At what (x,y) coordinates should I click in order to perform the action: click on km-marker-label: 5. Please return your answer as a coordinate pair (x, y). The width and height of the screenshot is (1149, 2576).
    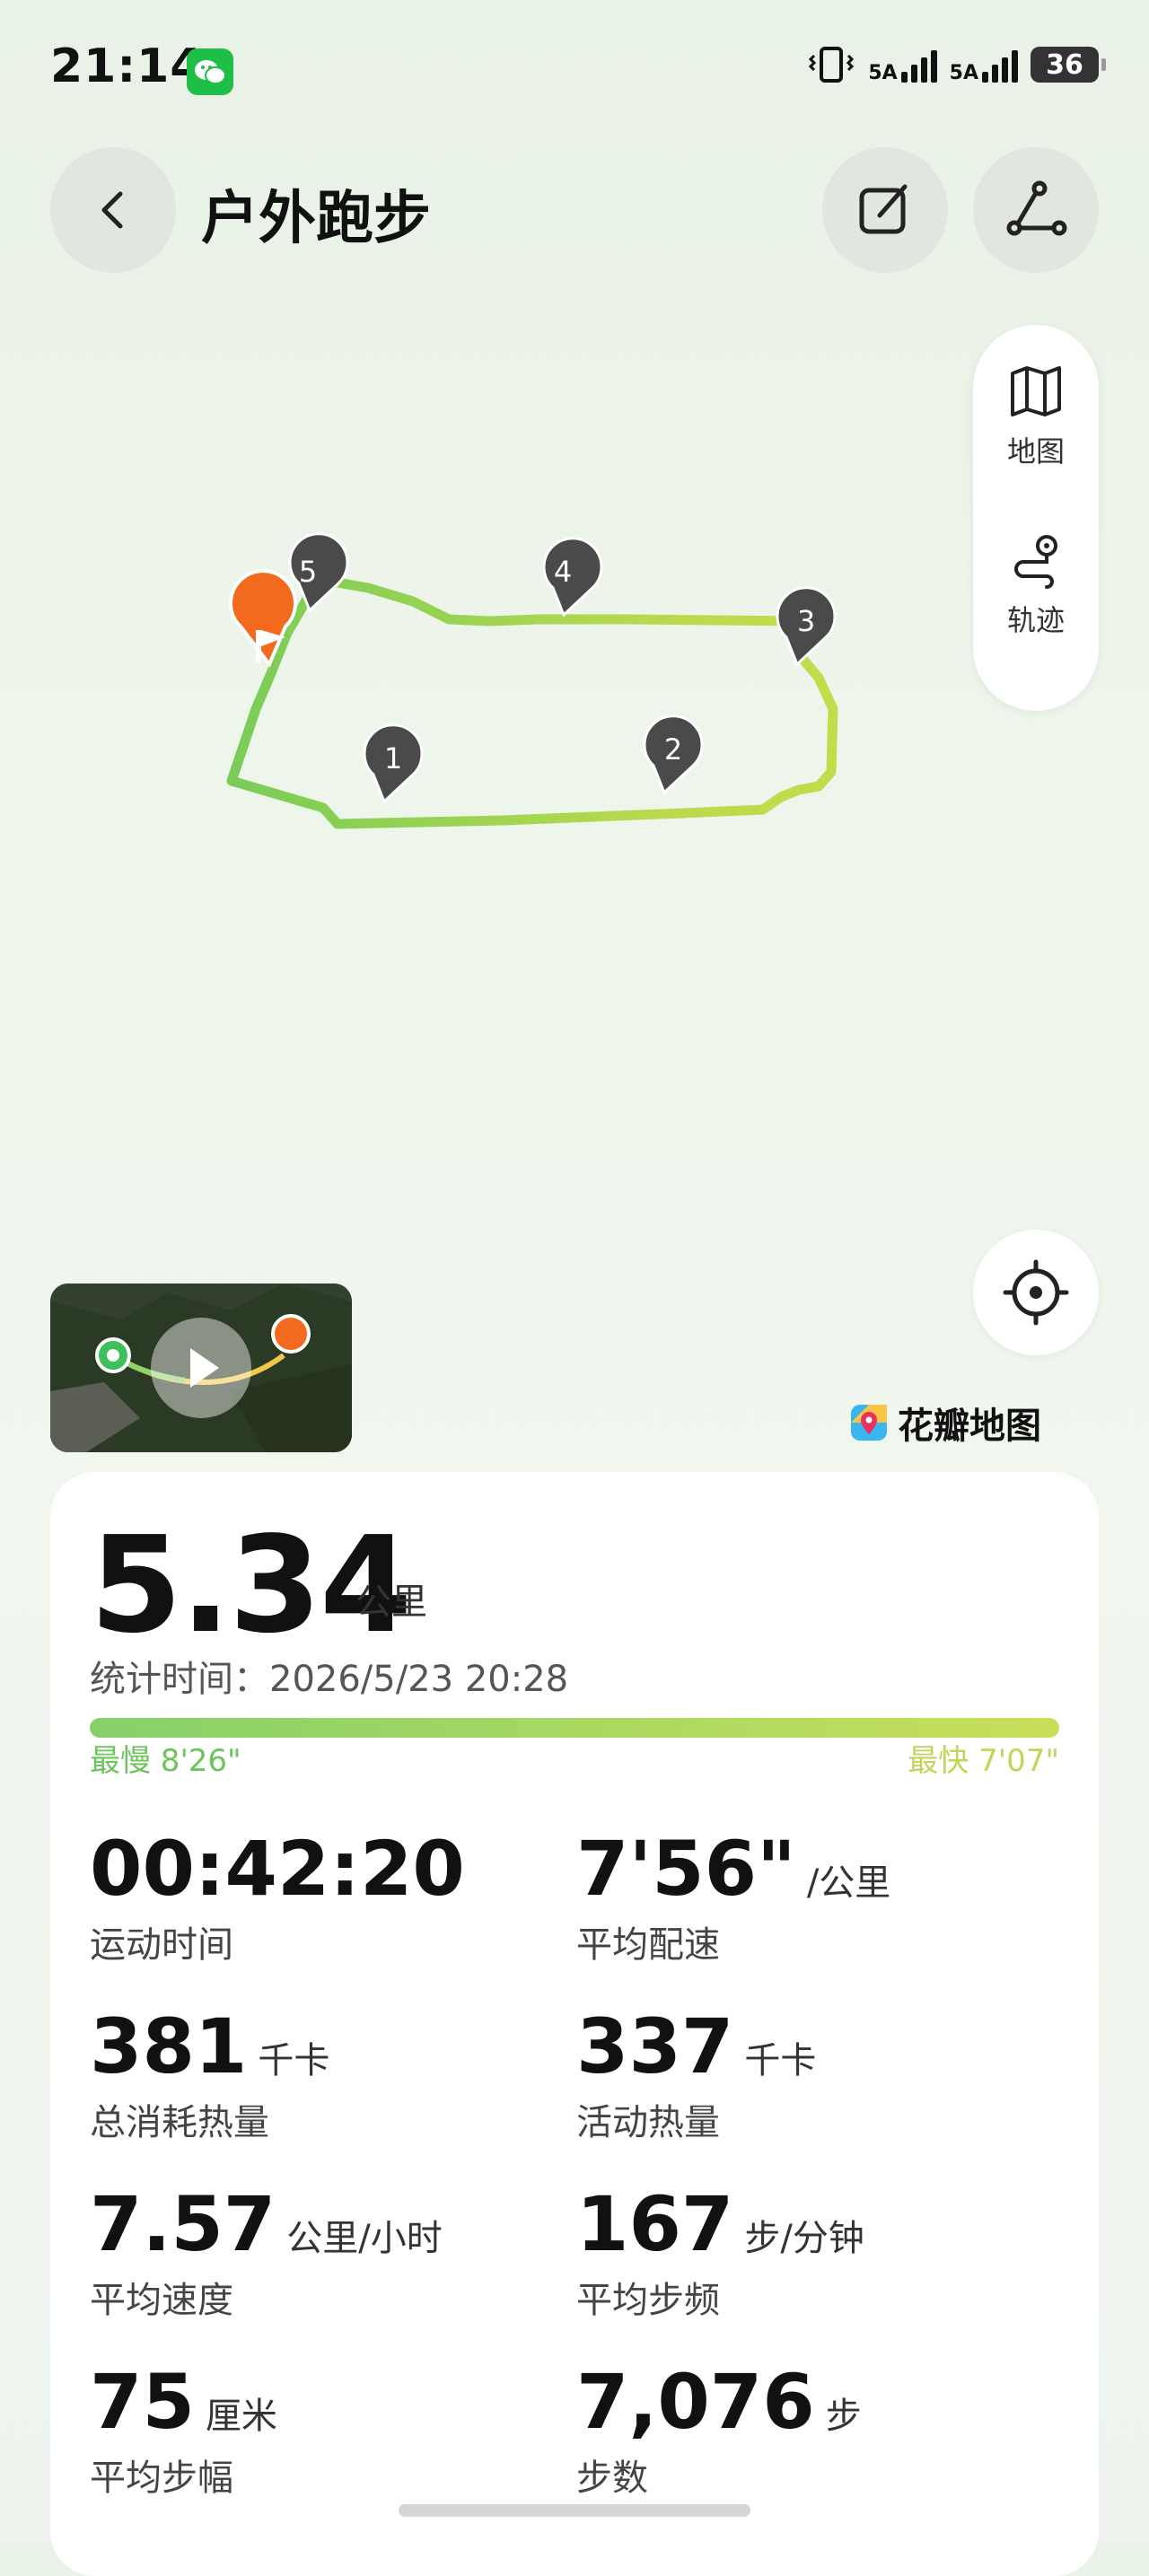
    Looking at the image, I should click on (308, 572).